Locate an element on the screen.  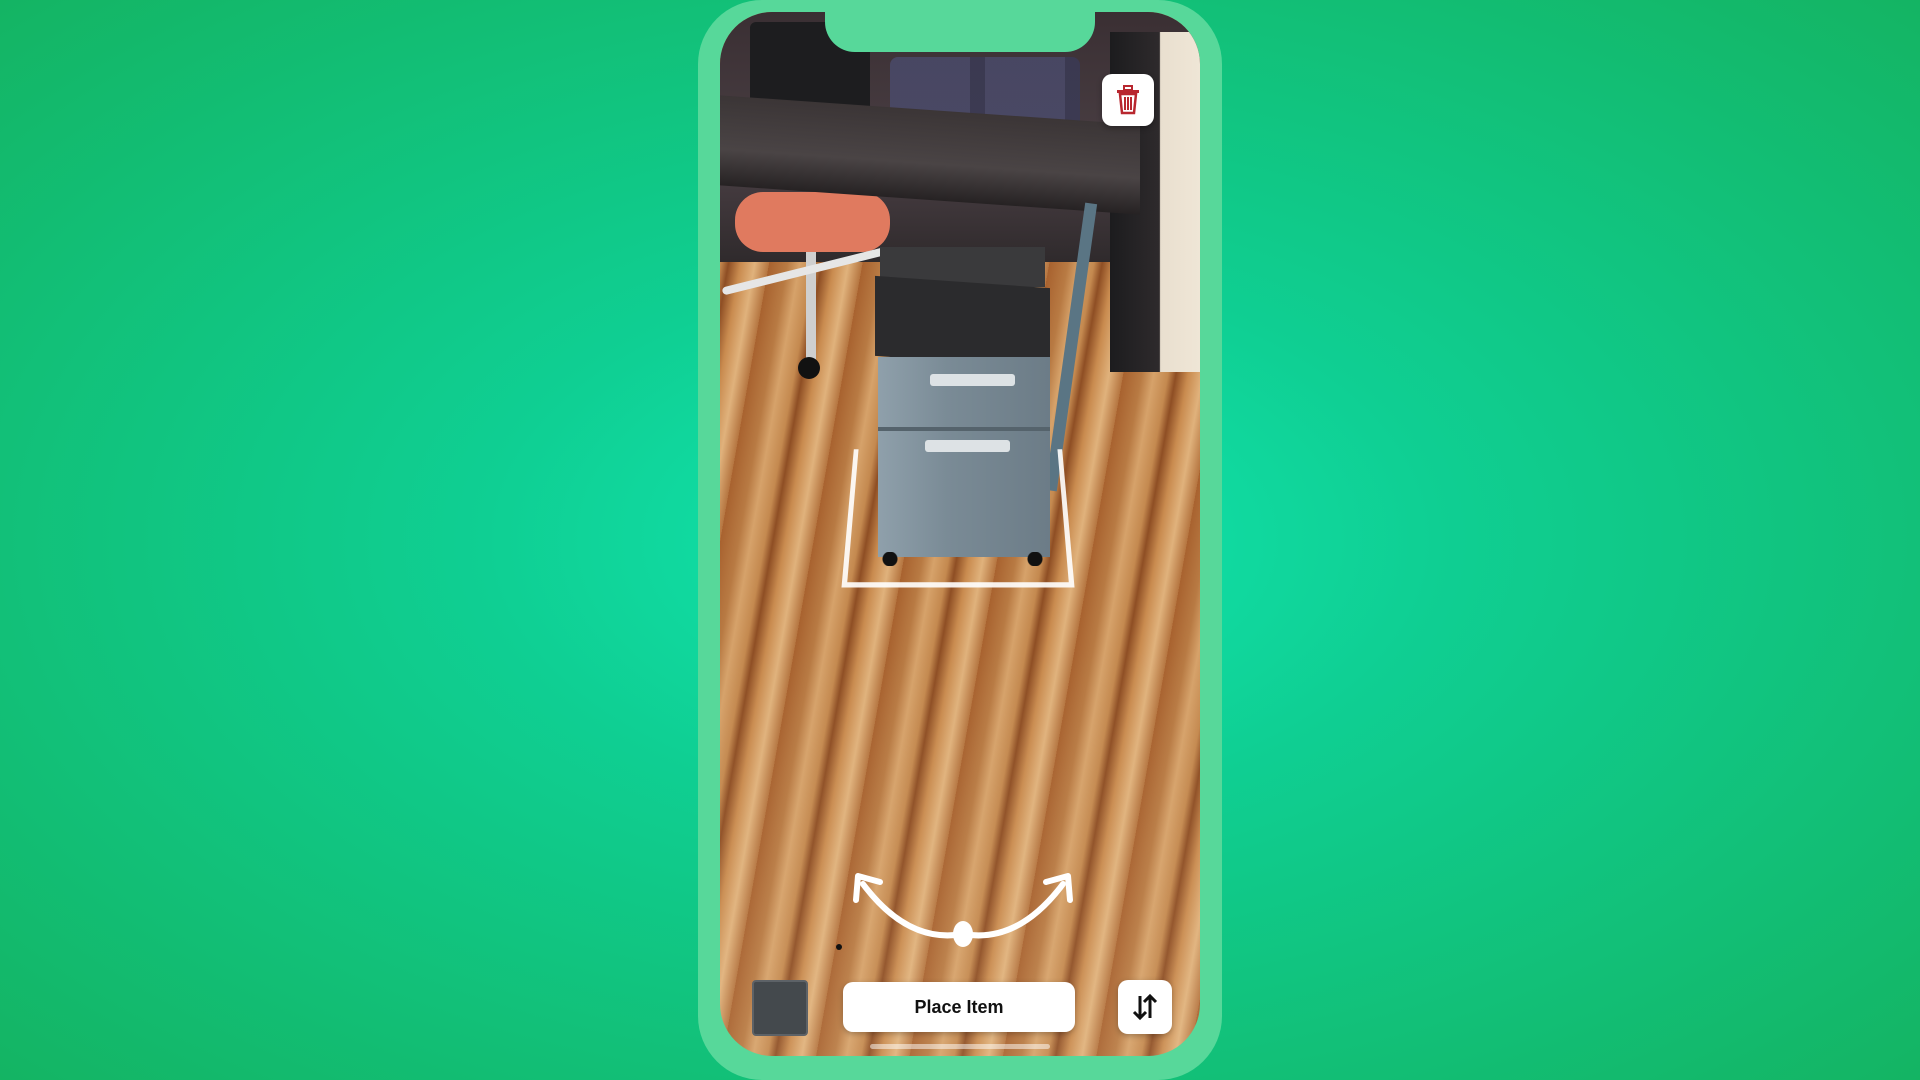
cabinet-drawer-divider is located at coordinates (964, 429).